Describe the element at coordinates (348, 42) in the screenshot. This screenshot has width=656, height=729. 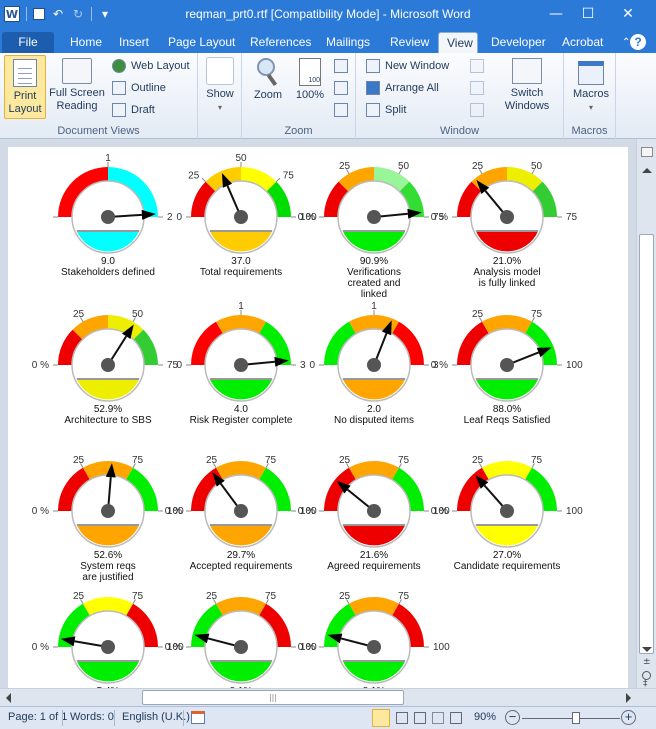
I see `tab-mailings: Mailings` at that location.